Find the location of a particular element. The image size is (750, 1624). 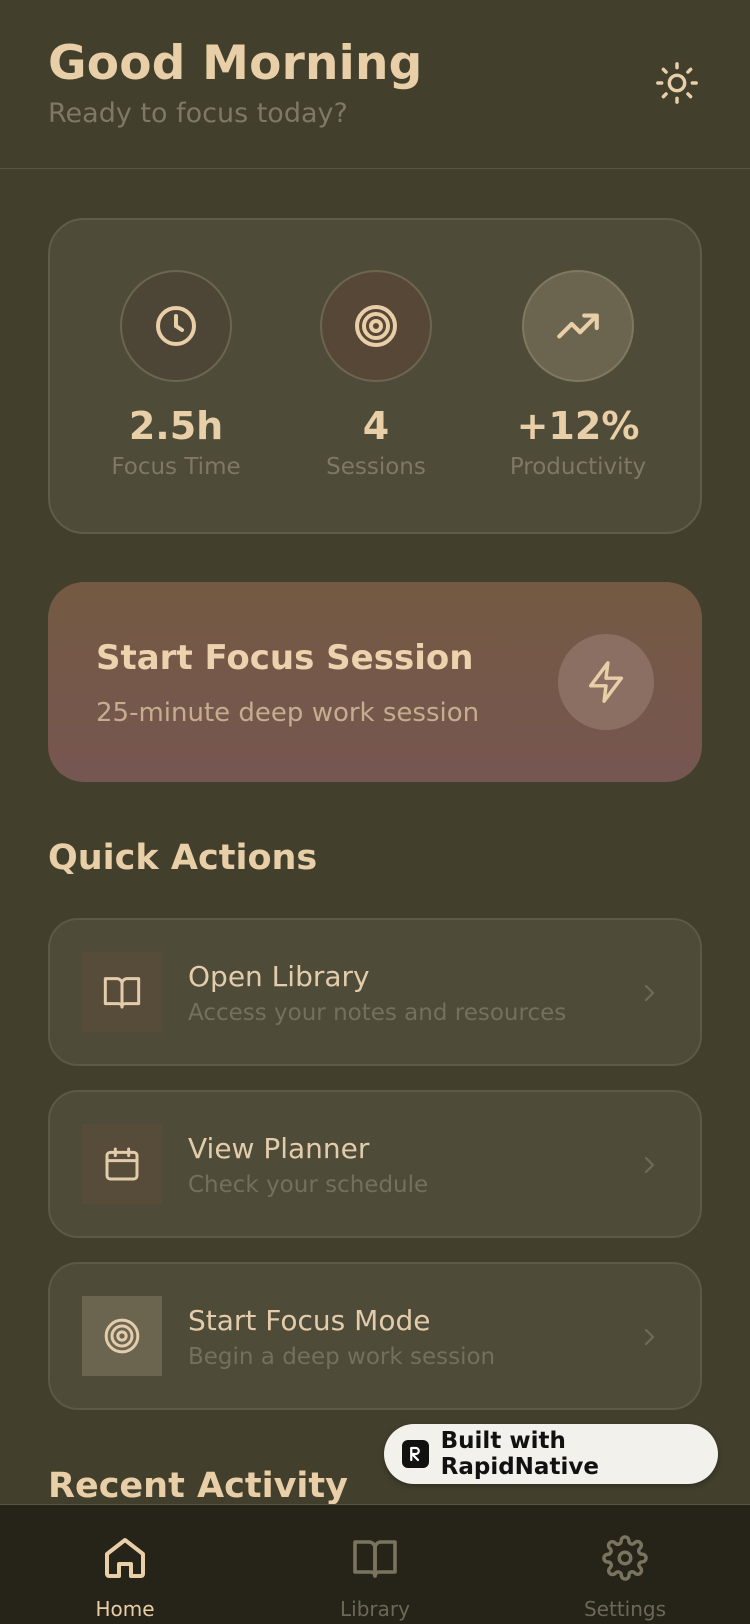

tab-label: Home is located at coordinates (125, 1609).